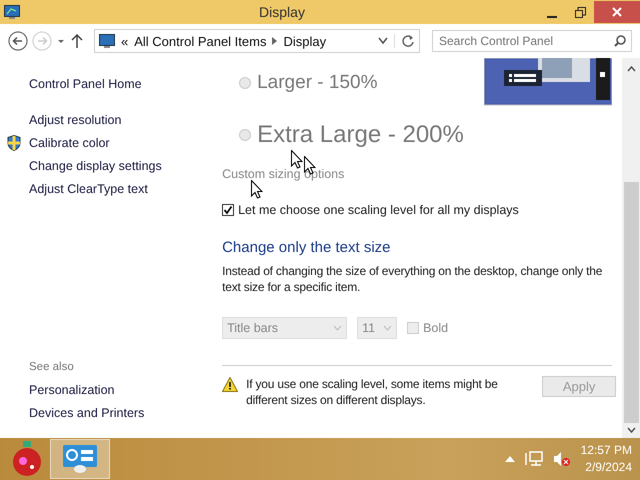  I want to click on warning-text: If you use one scaling level, some items might be different sizes on different displays., so click(372, 392).